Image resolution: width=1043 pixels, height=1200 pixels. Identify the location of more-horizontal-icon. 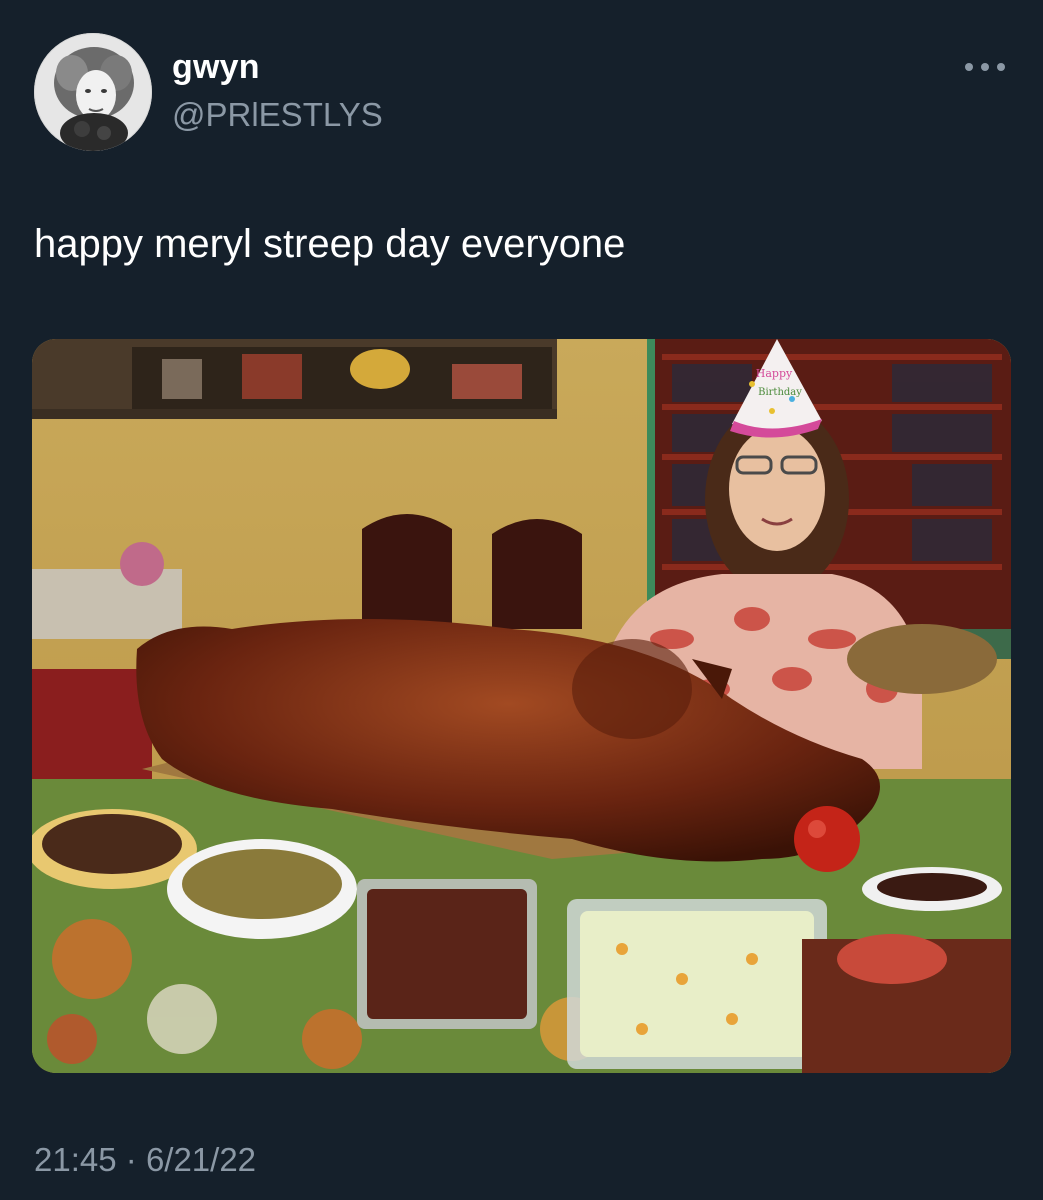
(985, 67).